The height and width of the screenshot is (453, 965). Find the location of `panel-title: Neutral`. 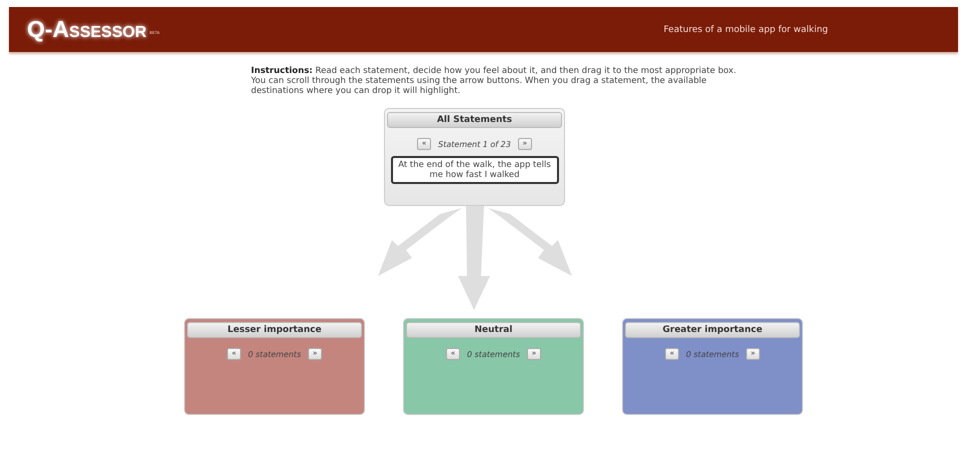

panel-title: Neutral is located at coordinates (493, 330).